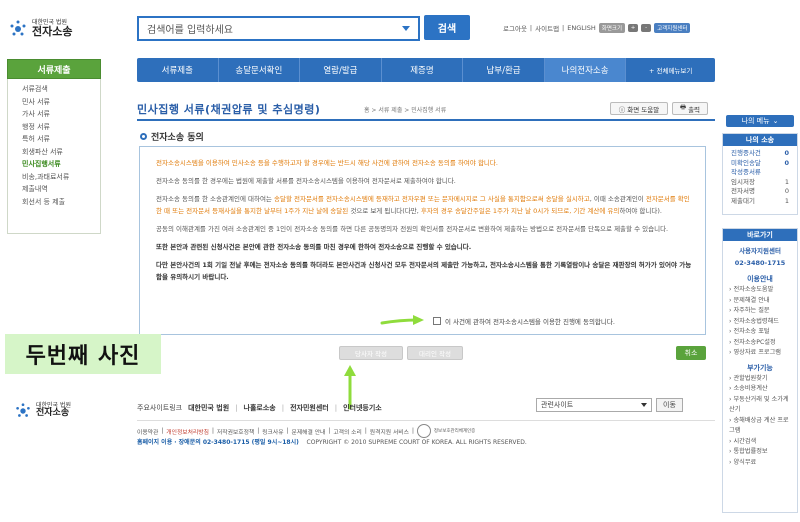 This screenshot has height=522, width=800. I want to click on count-row-unread: 미확인송달 0, so click(760, 164).